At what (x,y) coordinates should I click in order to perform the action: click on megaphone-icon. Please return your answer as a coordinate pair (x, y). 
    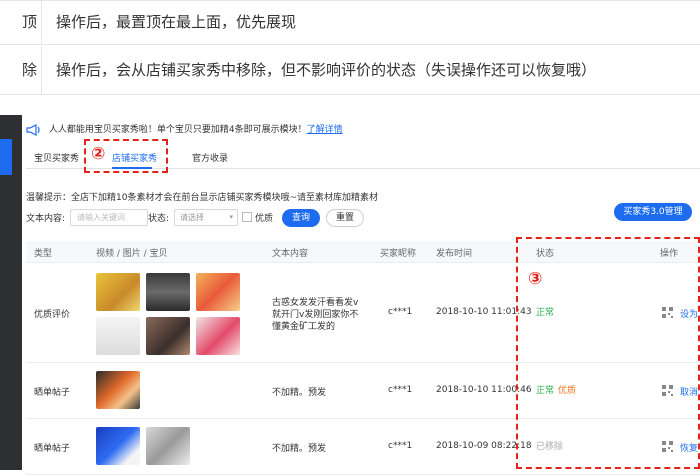
    Looking at the image, I should click on (33, 129).